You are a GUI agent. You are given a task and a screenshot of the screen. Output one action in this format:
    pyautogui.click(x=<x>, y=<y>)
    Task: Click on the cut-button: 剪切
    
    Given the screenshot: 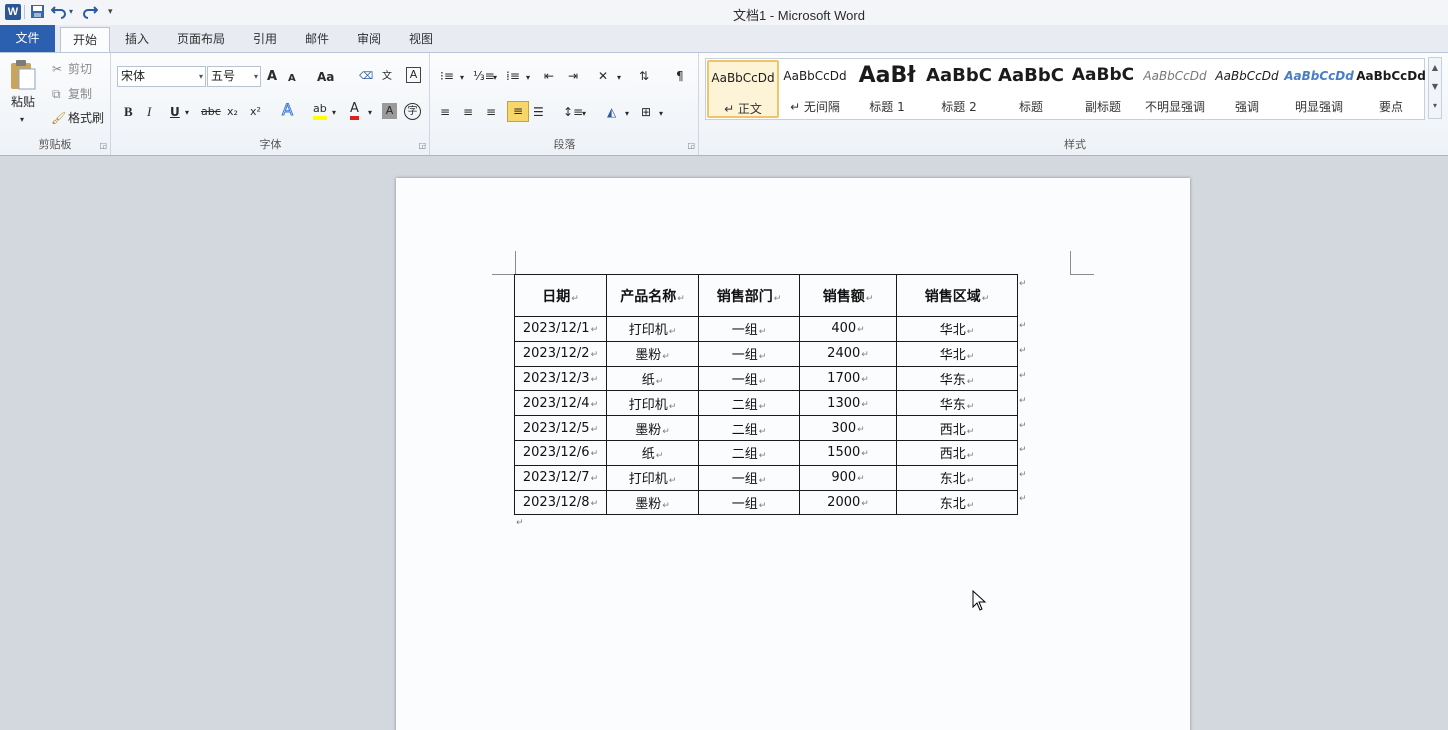 What is the action you would take?
    pyautogui.click(x=80, y=69)
    